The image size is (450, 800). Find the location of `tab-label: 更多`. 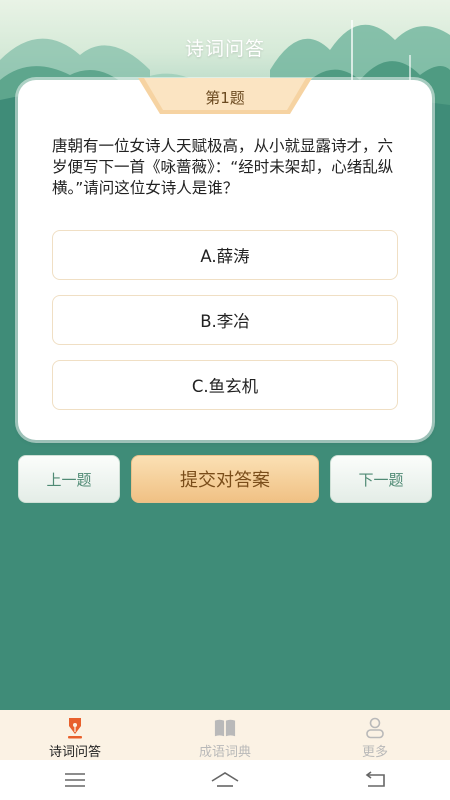

tab-label: 更多 is located at coordinates (374, 752).